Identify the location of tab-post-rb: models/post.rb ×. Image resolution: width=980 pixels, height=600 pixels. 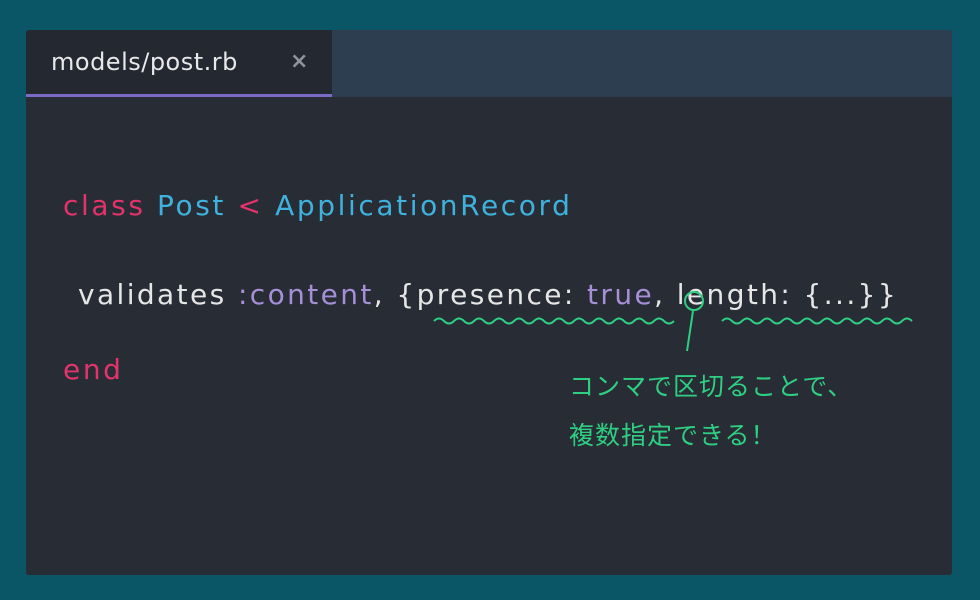
(179, 63).